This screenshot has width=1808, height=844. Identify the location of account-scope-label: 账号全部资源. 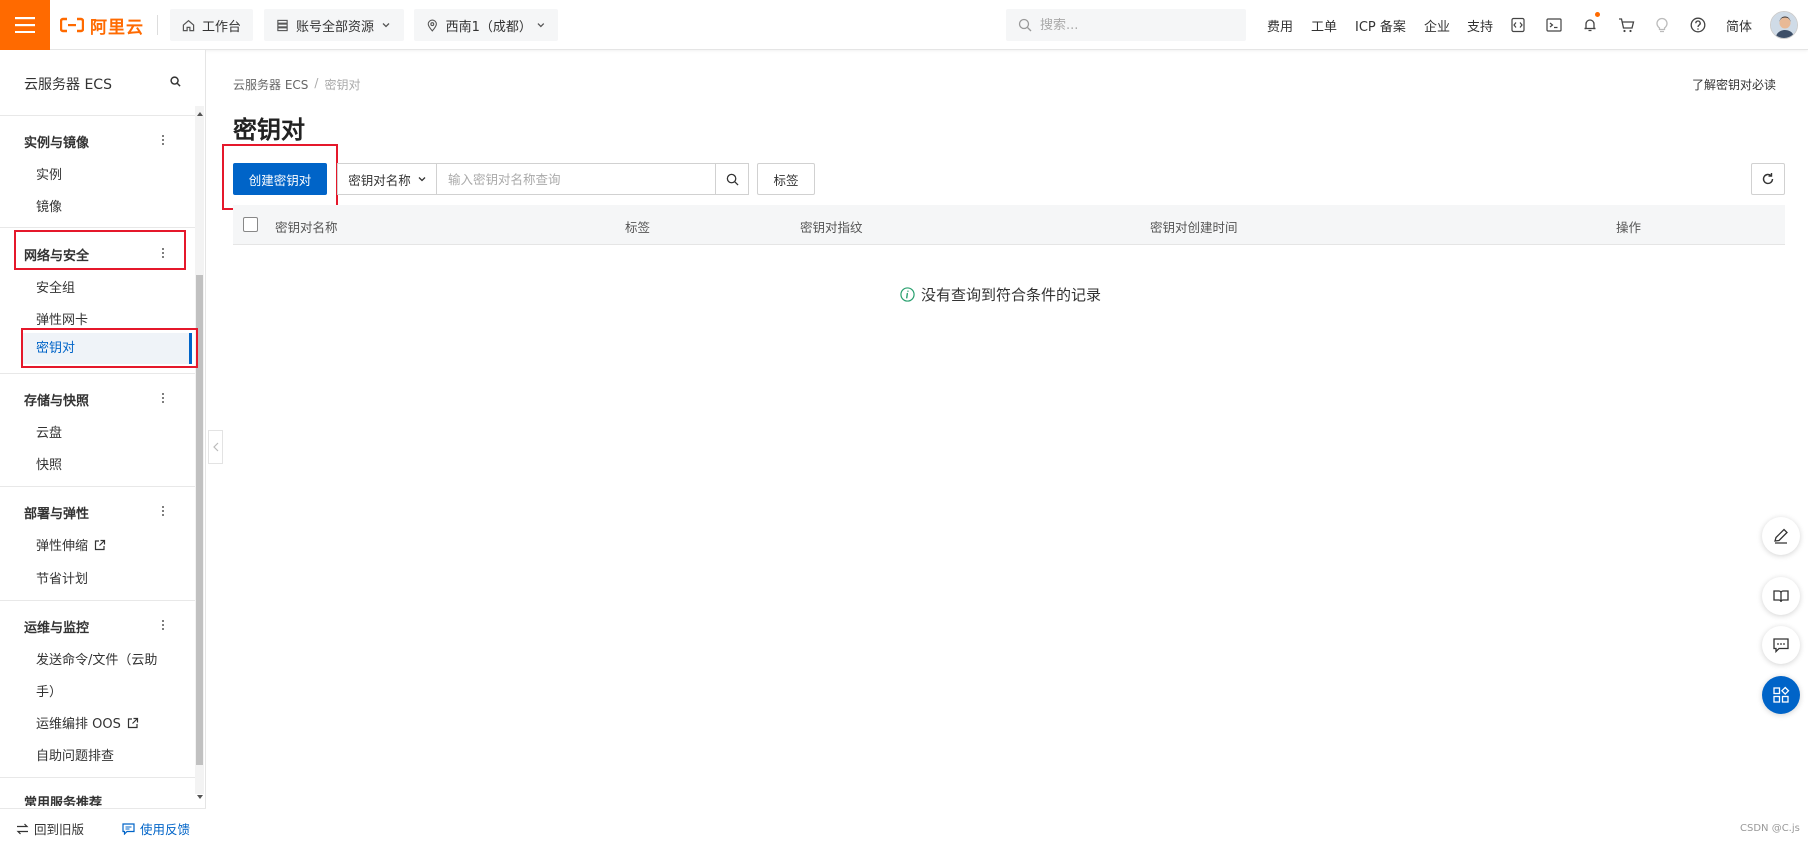
(335, 27).